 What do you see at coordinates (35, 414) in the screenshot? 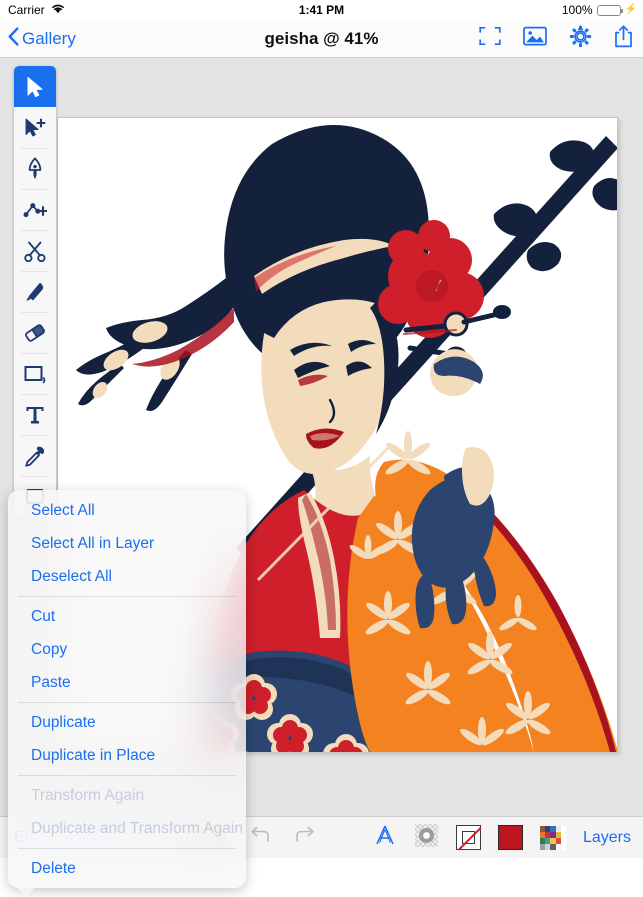
I see `text-tool` at bounding box center [35, 414].